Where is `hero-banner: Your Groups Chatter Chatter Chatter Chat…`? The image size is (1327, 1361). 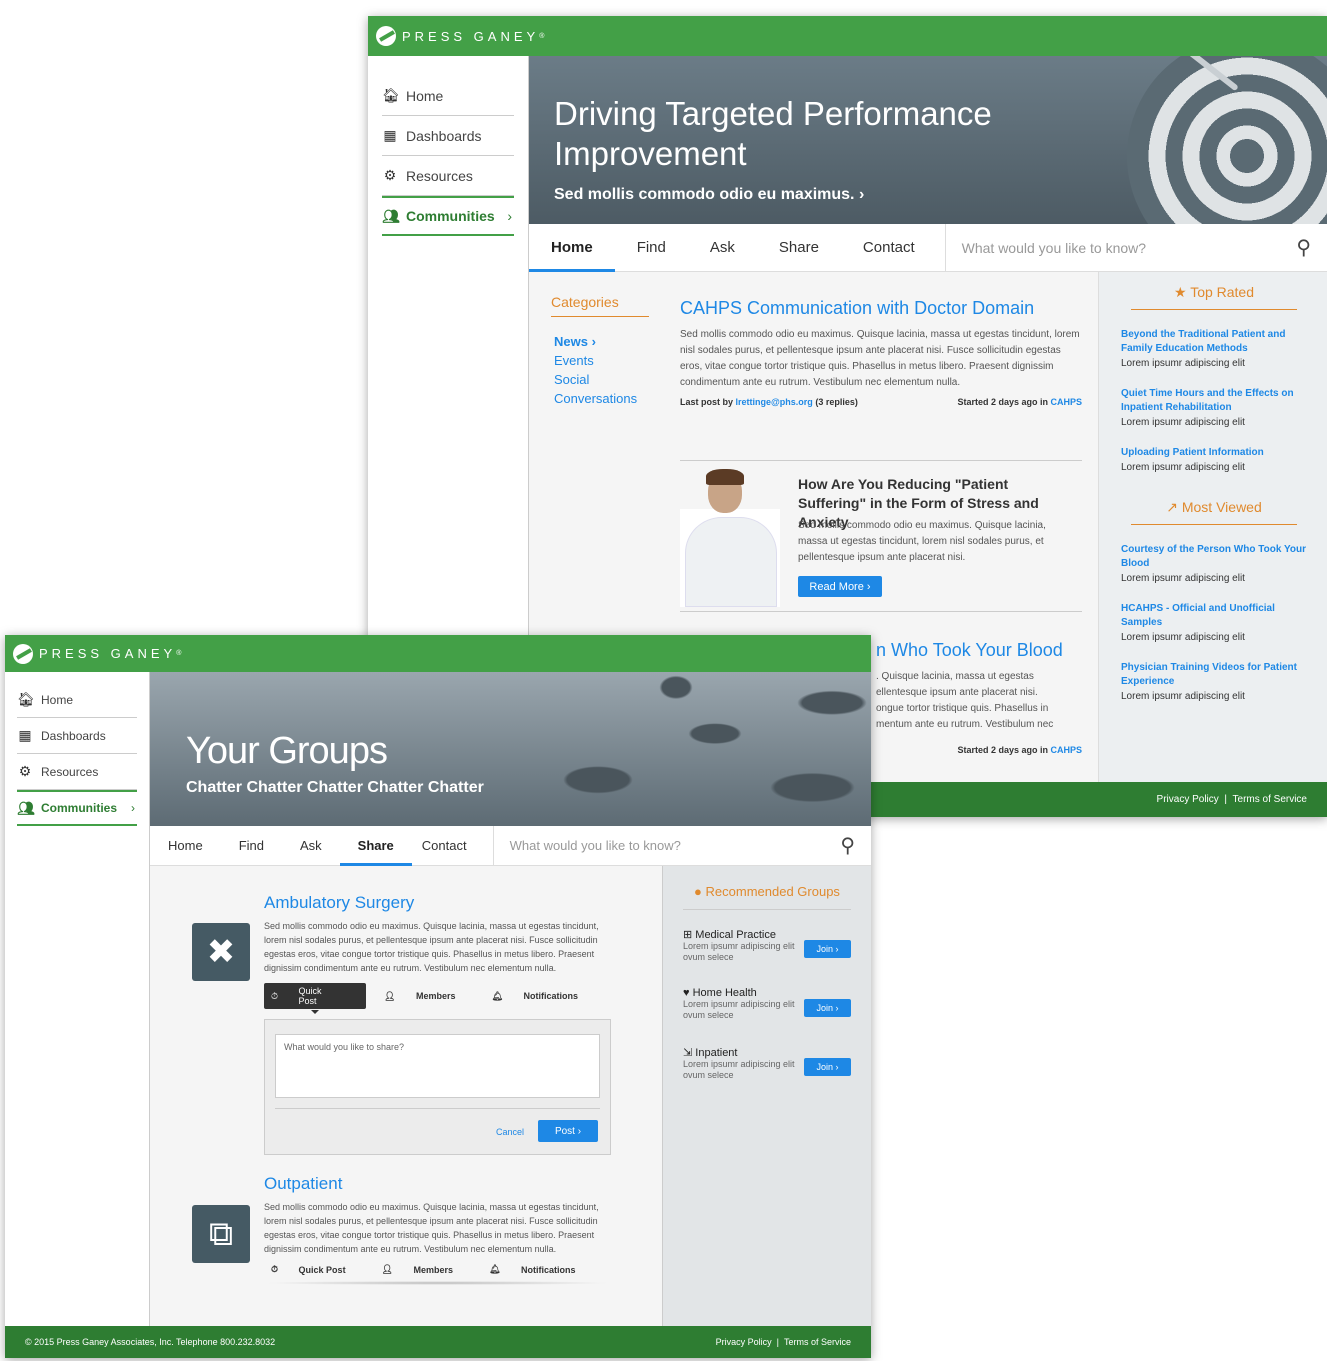
hero-banner: Your Groups Chatter Chatter Chatter Chat… is located at coordinates (510, 749).